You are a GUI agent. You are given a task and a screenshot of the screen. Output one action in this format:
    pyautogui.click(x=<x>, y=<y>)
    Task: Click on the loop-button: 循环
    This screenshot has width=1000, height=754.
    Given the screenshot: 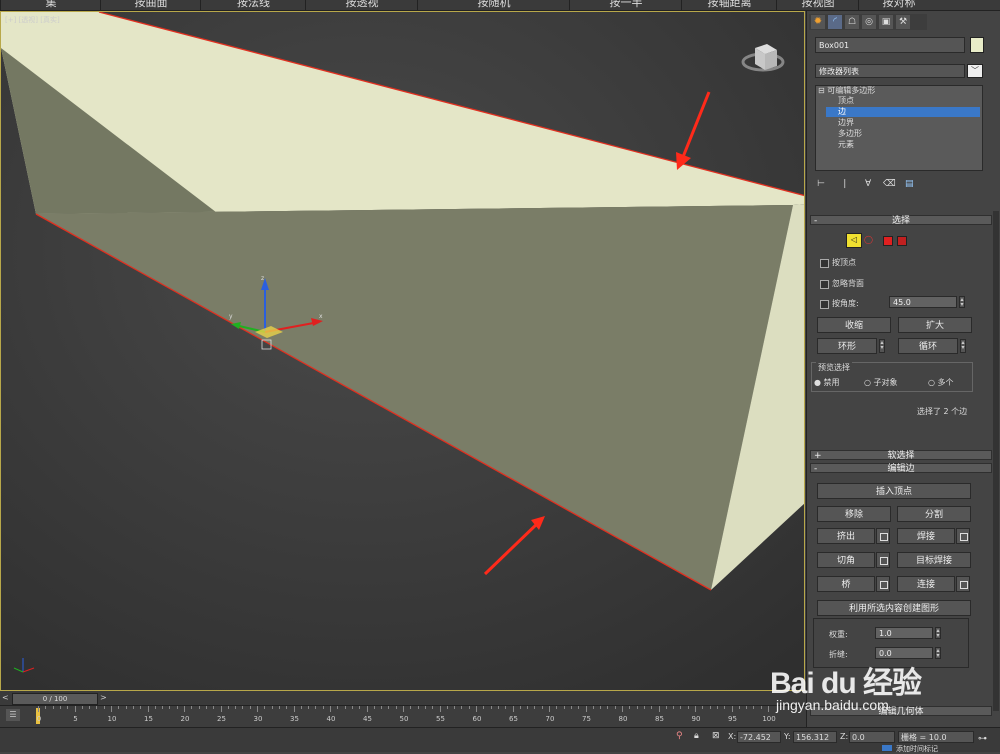 What is the action you would take?
    pyautogui.click(x=928, y=346)
    